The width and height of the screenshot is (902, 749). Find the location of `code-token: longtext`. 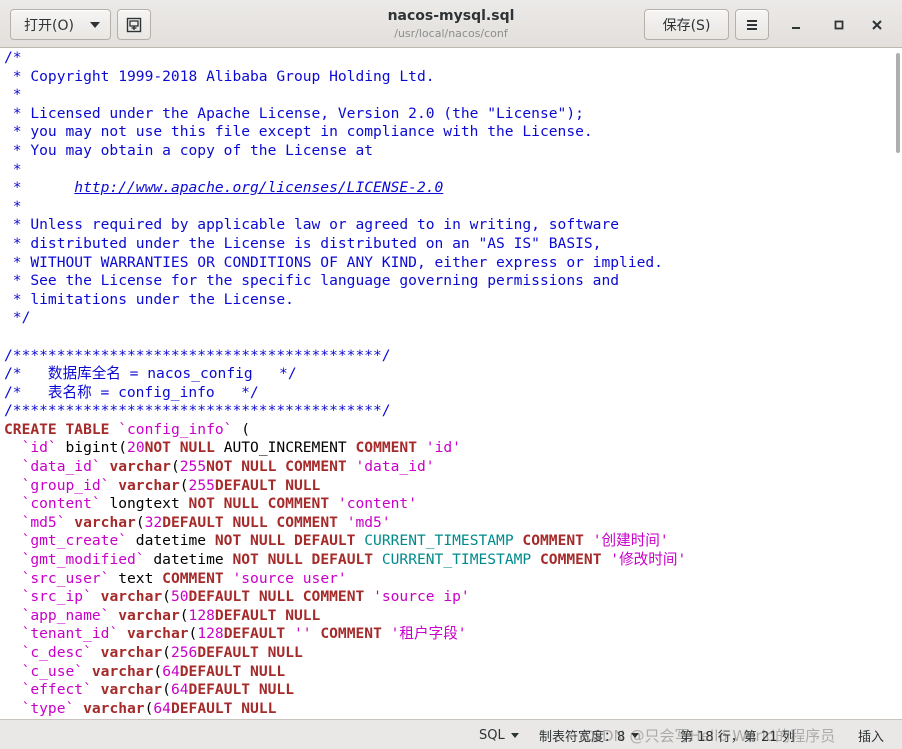

code-token: longtext is located at coordinates (144, 504).